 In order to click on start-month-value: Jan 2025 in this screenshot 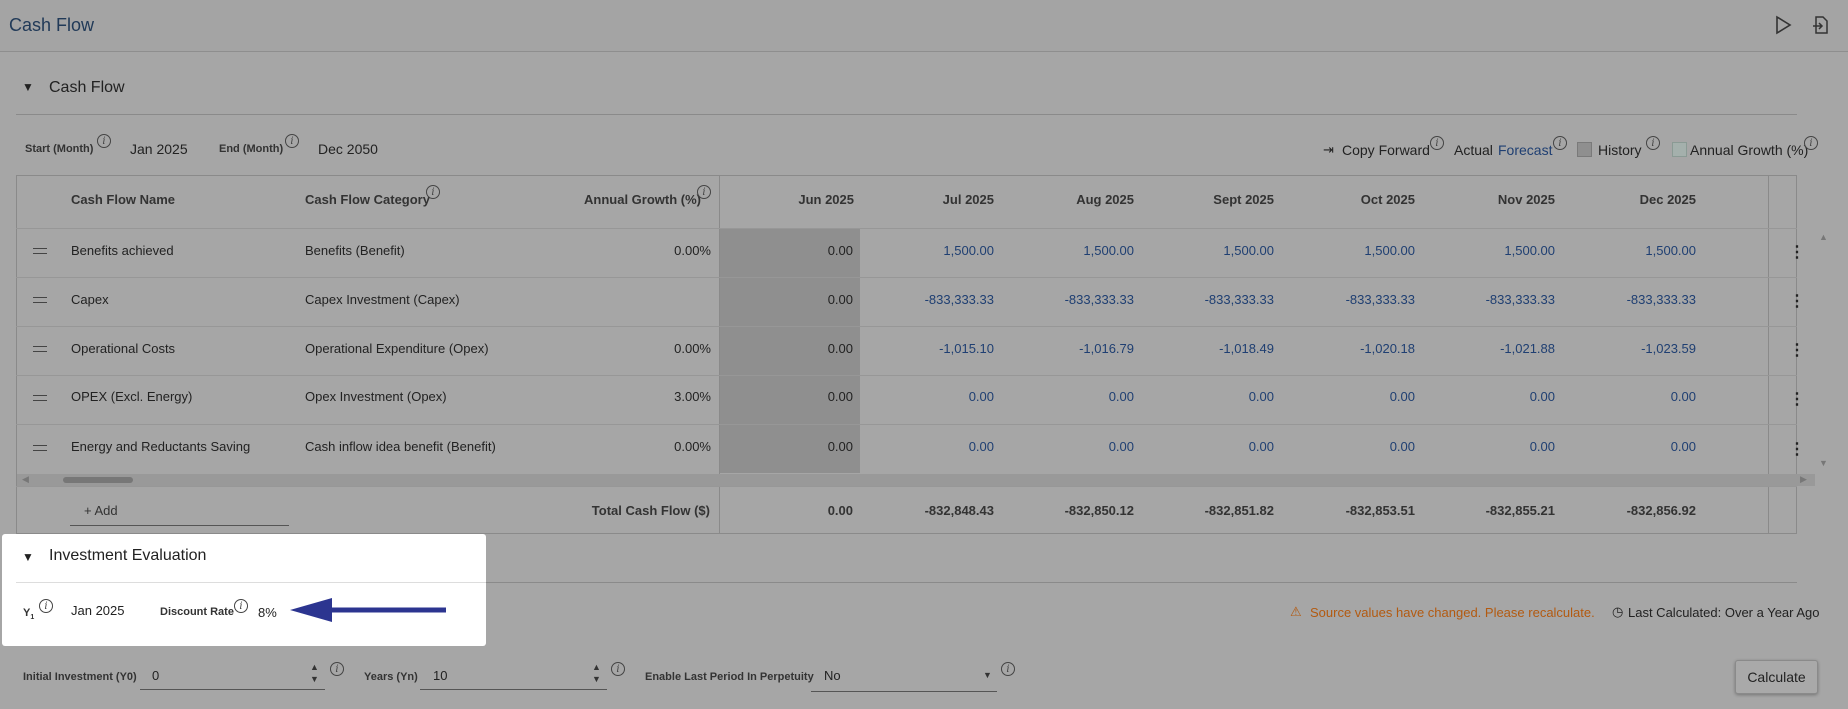, I will do `click(159, 149)`.